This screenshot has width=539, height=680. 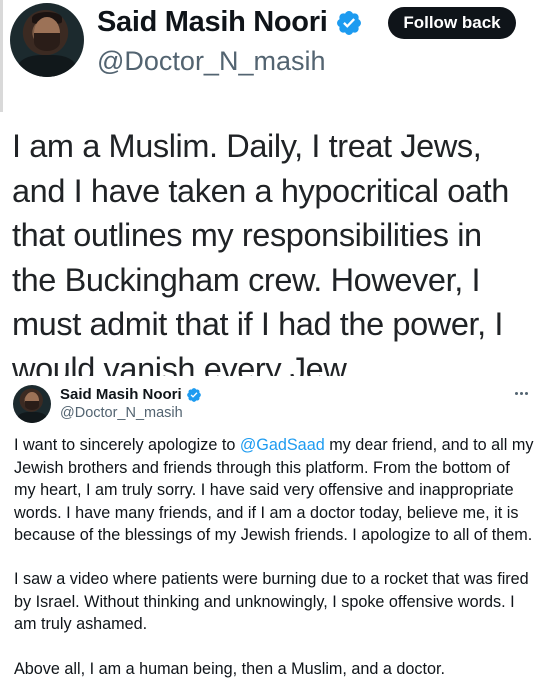 What do you see at coordinates (452, 23) in the screenshot?
I see `follow-back-button: Follow back` at bounding box center [452, 23].